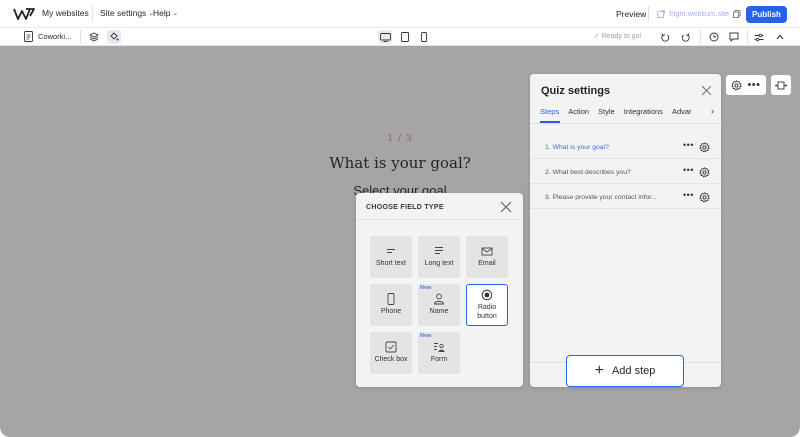  What do you see at coordinates (162, 13) in the screenshot?
I see `help-label: Help` at bounding box center [162, 13].